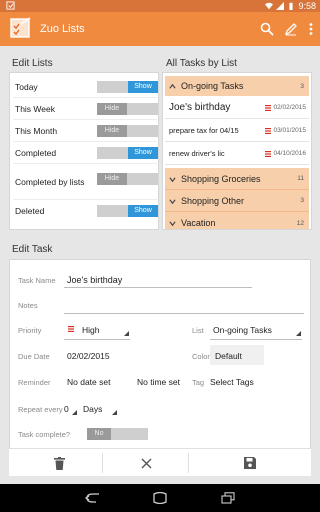  I want to click on chevron-up-icon, so click(172, 86).